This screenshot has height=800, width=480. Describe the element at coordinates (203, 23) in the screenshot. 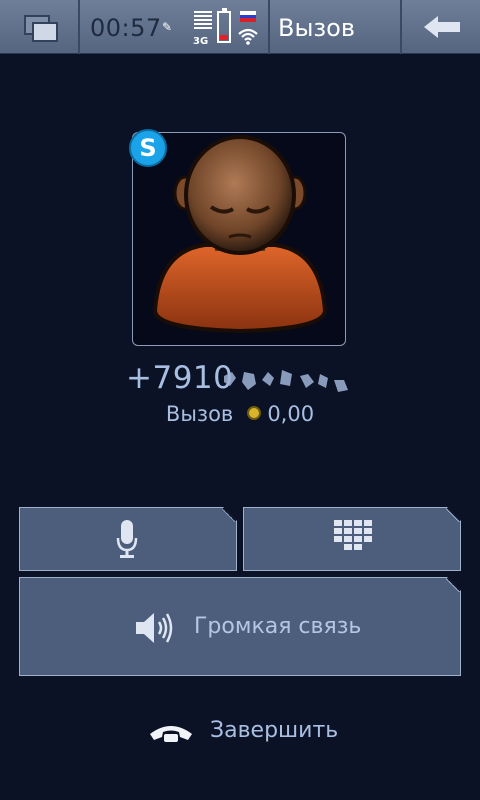

I see `signal-icon` at that location.